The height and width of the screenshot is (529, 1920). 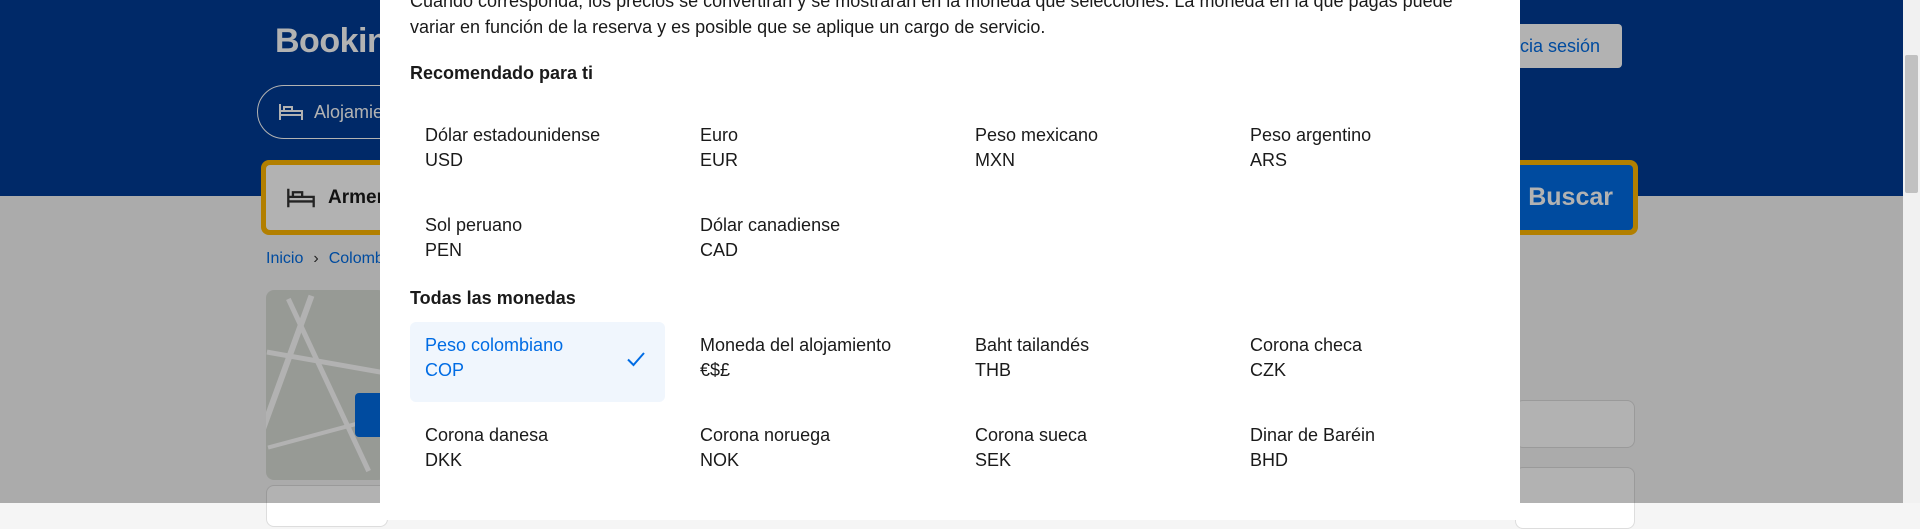 I want to click on currency-option-czk: Corona checa CZK, so click(x=1362, y=362).